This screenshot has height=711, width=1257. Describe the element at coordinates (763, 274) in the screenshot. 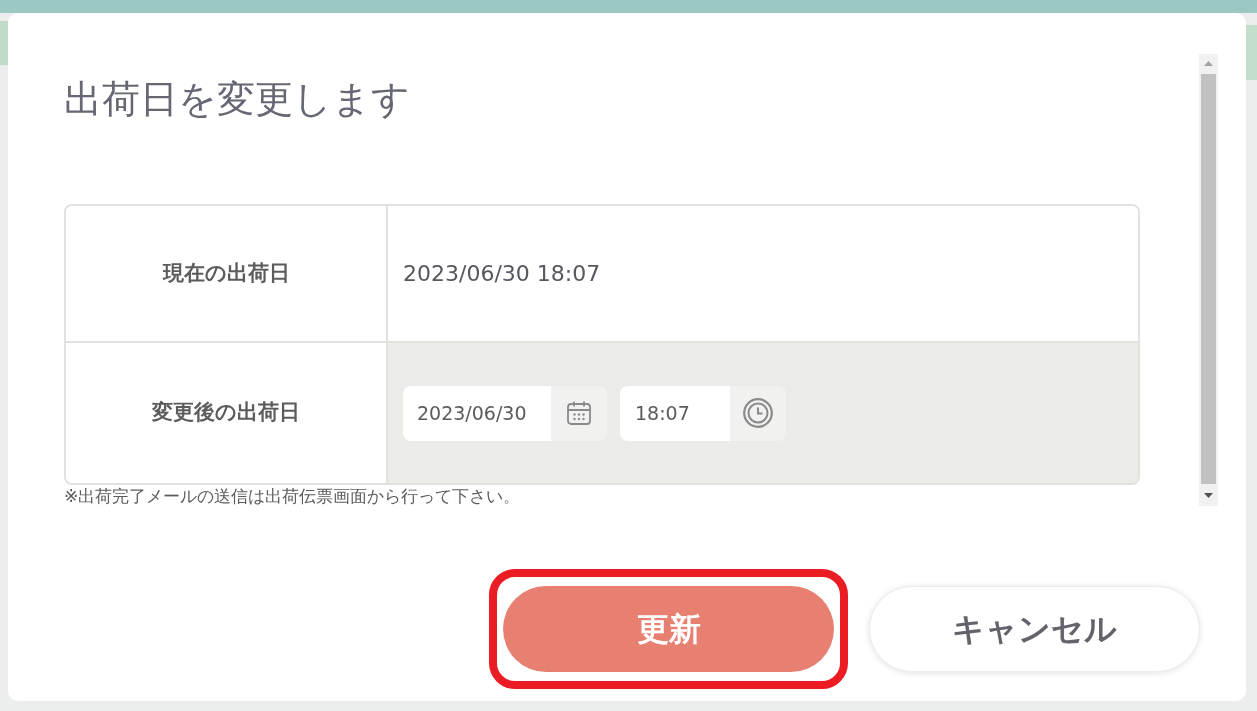

I see `table-cell: 2023/06/30 18:07` at that location.